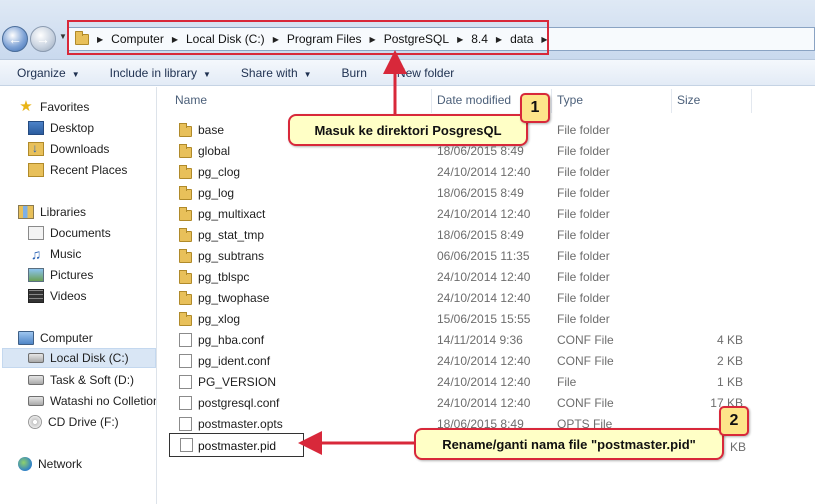 The image size is (815, 504). Describe the element at coordinates (535, 108) in the screenshot. I see `step-1-badge: 1` at that location.